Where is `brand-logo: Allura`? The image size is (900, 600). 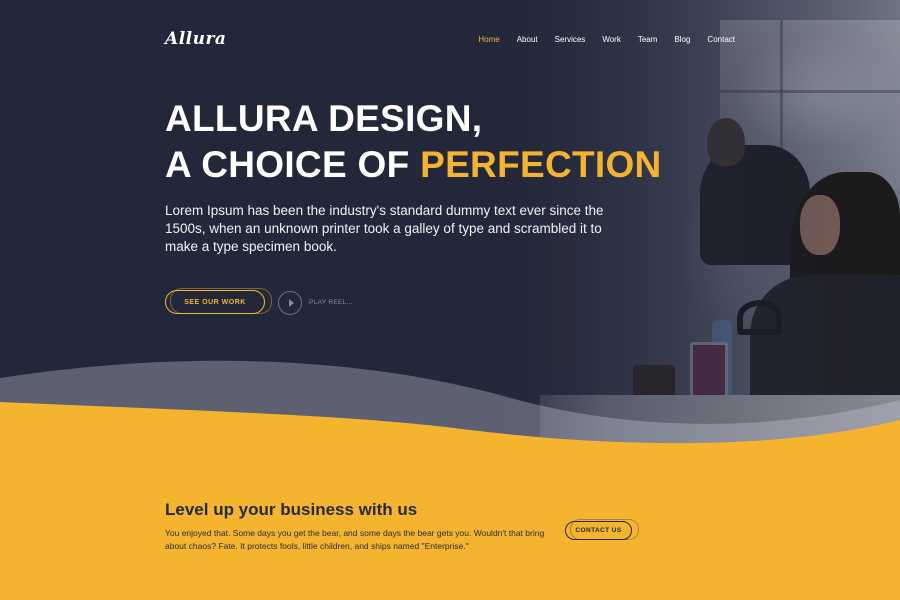
brand-logo: Allura is located at coordinates (195, 39).